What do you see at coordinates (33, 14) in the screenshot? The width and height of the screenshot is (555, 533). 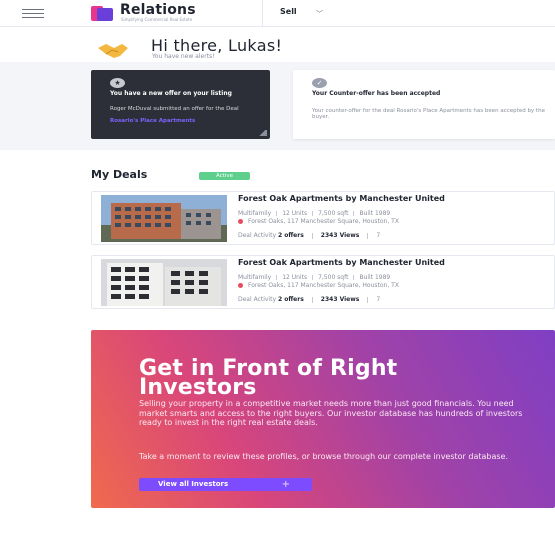 I see `menu-icon` at bounding box center [33, 14].